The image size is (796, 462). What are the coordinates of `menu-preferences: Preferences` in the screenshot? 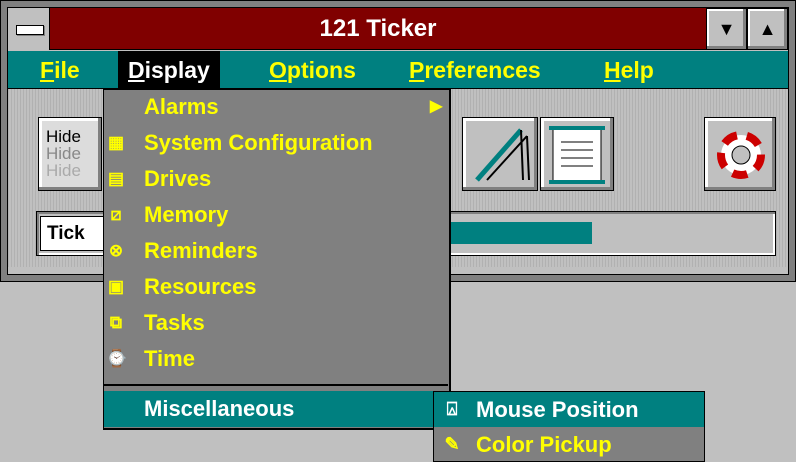 It's located at (475, 70).